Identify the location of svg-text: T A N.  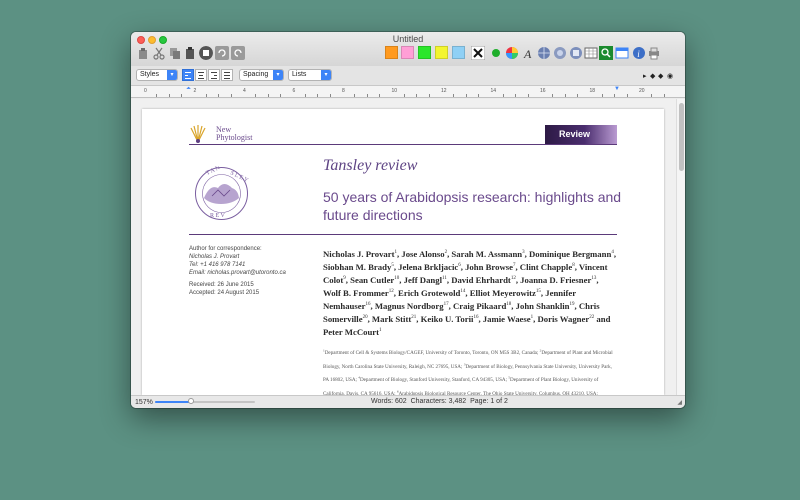
(213, 171).